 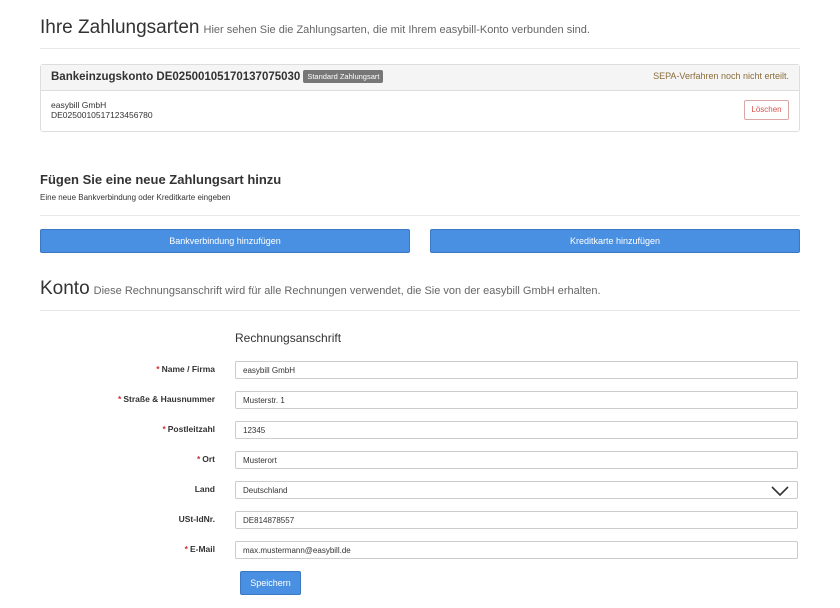 What do you see at coordinates (225, 241) in the screenshot?
I see `add-bank-account-button: Bankverbindung hinzufügen` at bounding box center [225, 241].